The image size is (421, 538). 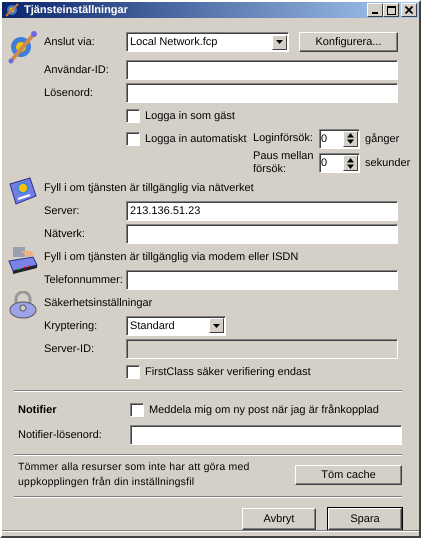 What do you see at coordinates (134, 475) in the screenshot?
I see `cache-description: Tömmer alla resurser som inte har att göra med uppkopplingen från din inställningsfil` at bounding box center [134, 475].